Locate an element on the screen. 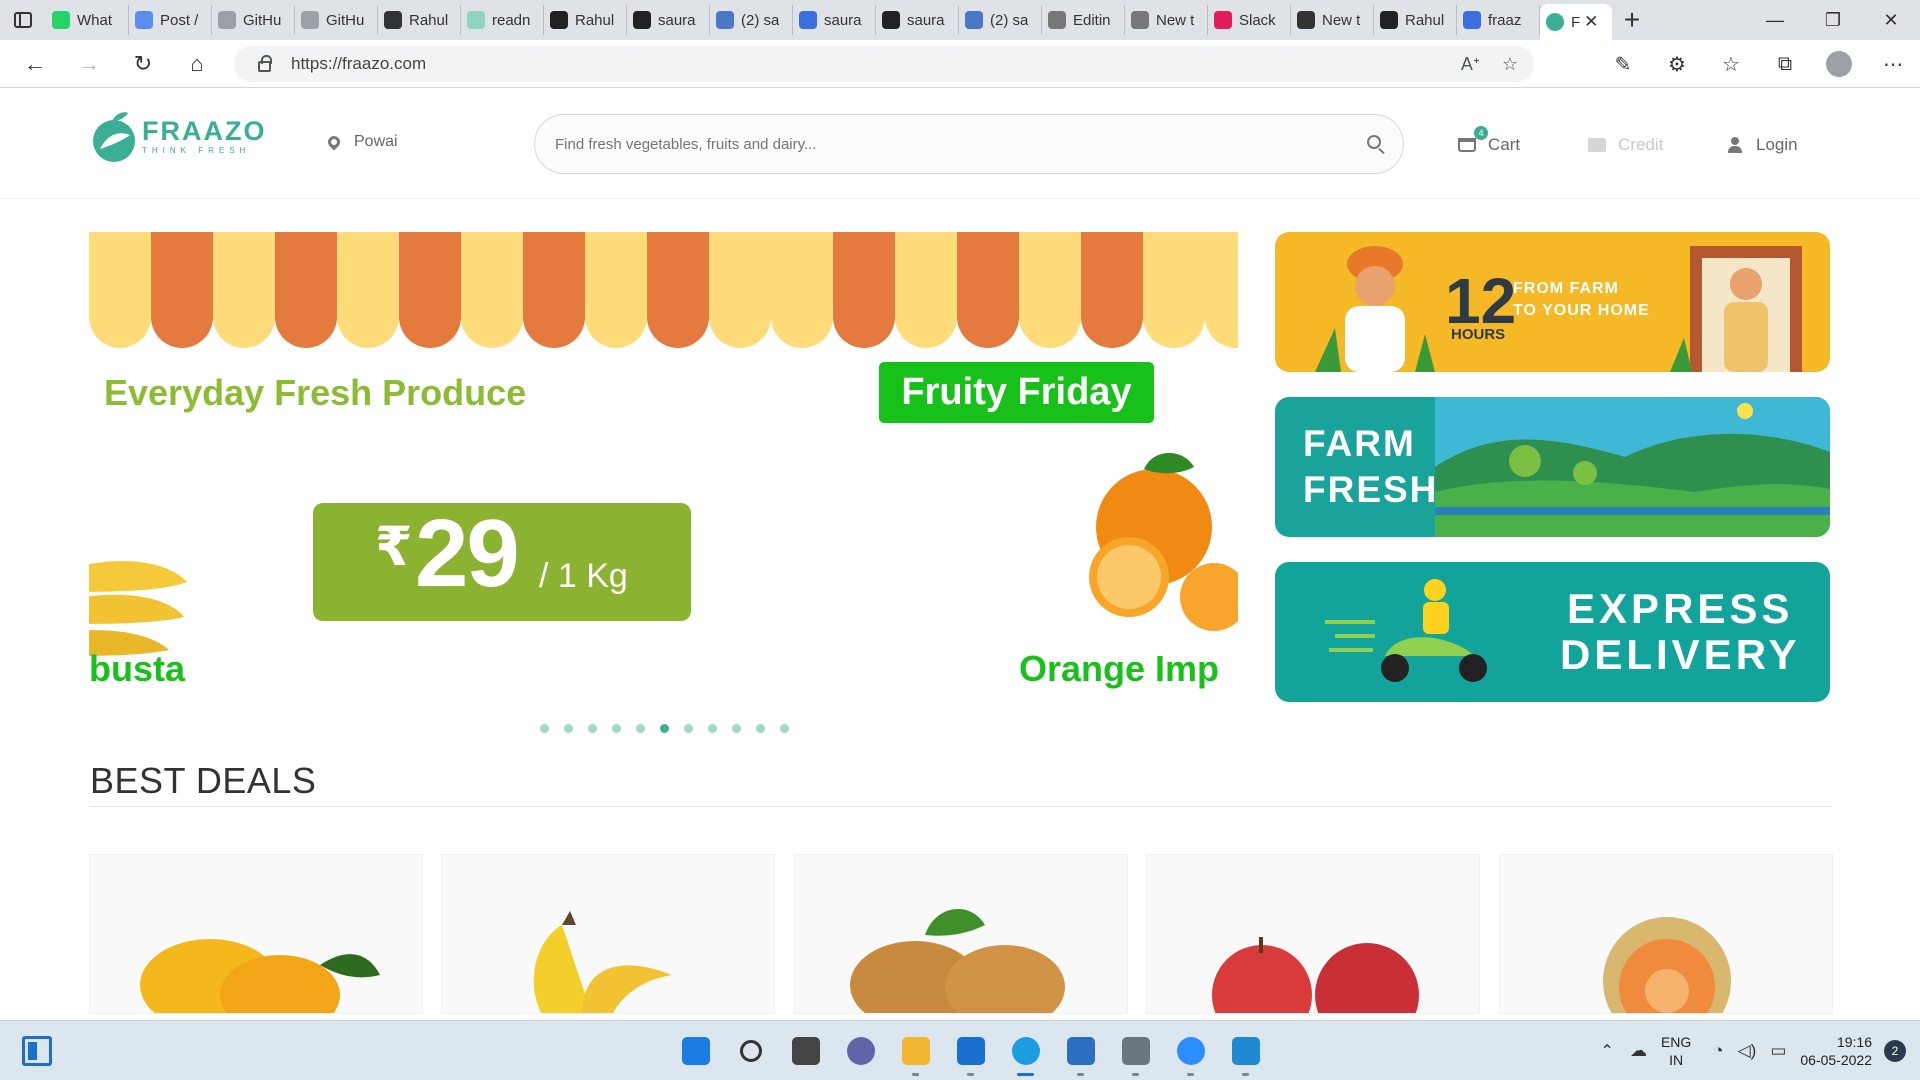  taskbar-teams-chat is located at coordinates (860, 1050).